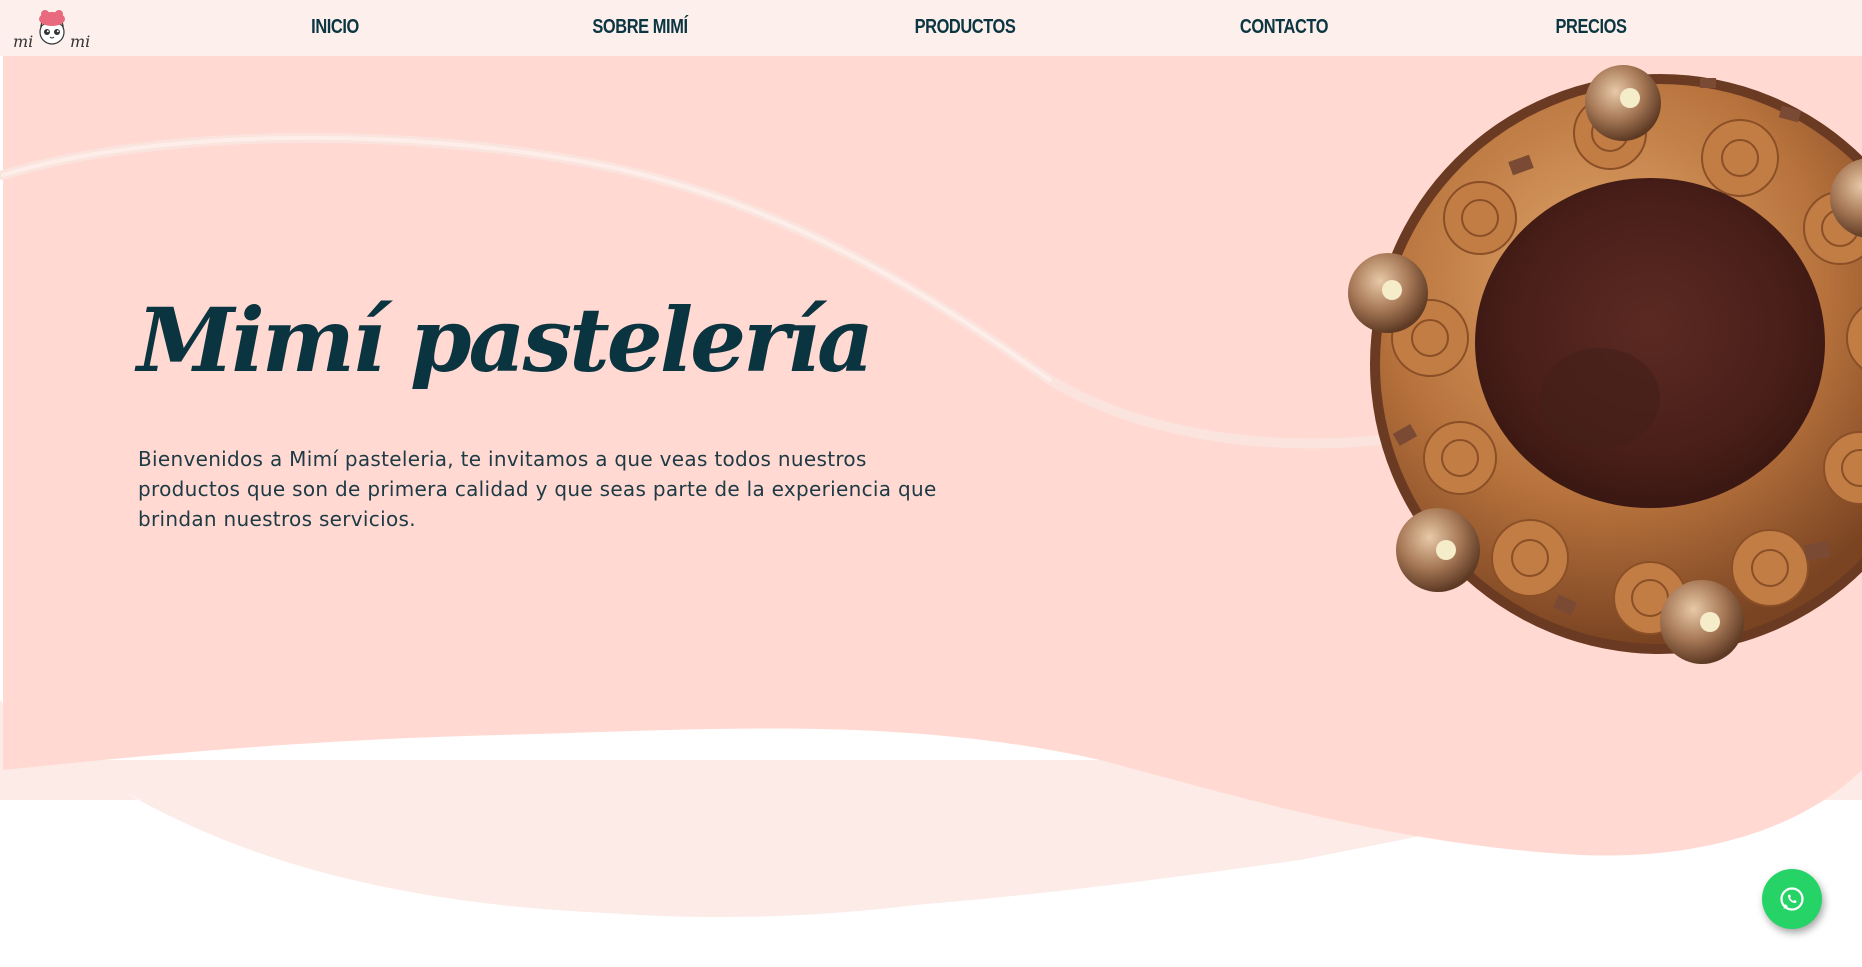  What do you see at coordinates (505, 340) in the screenshot?
I see `hero-title: Mimí pastelería` at bounding box center [505, 340].